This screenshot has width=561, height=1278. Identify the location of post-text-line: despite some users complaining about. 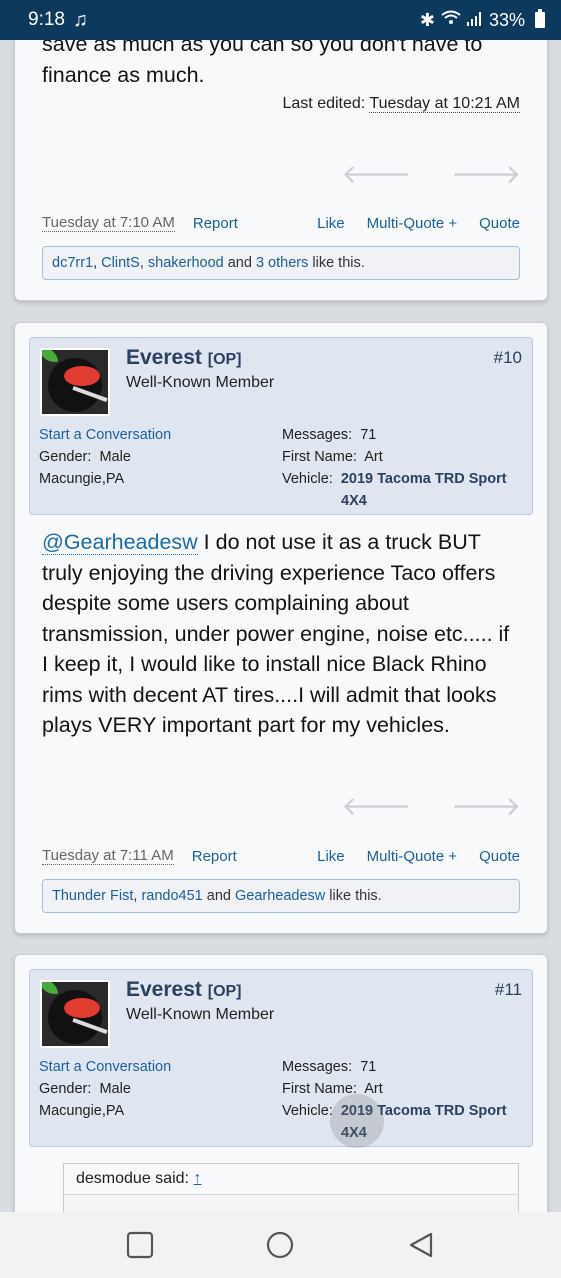
(225, 603).